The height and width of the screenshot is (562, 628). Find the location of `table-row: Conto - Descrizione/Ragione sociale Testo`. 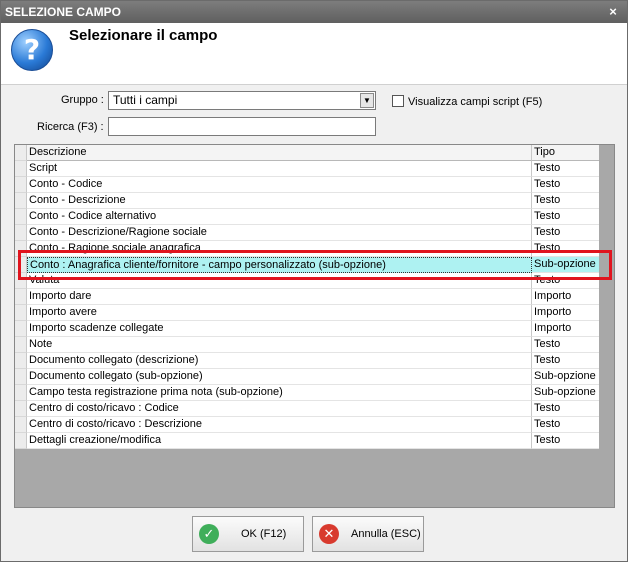

table-row: Conto - Descrizione/Ragione sociale Testo is located at coordinates (307, 233).